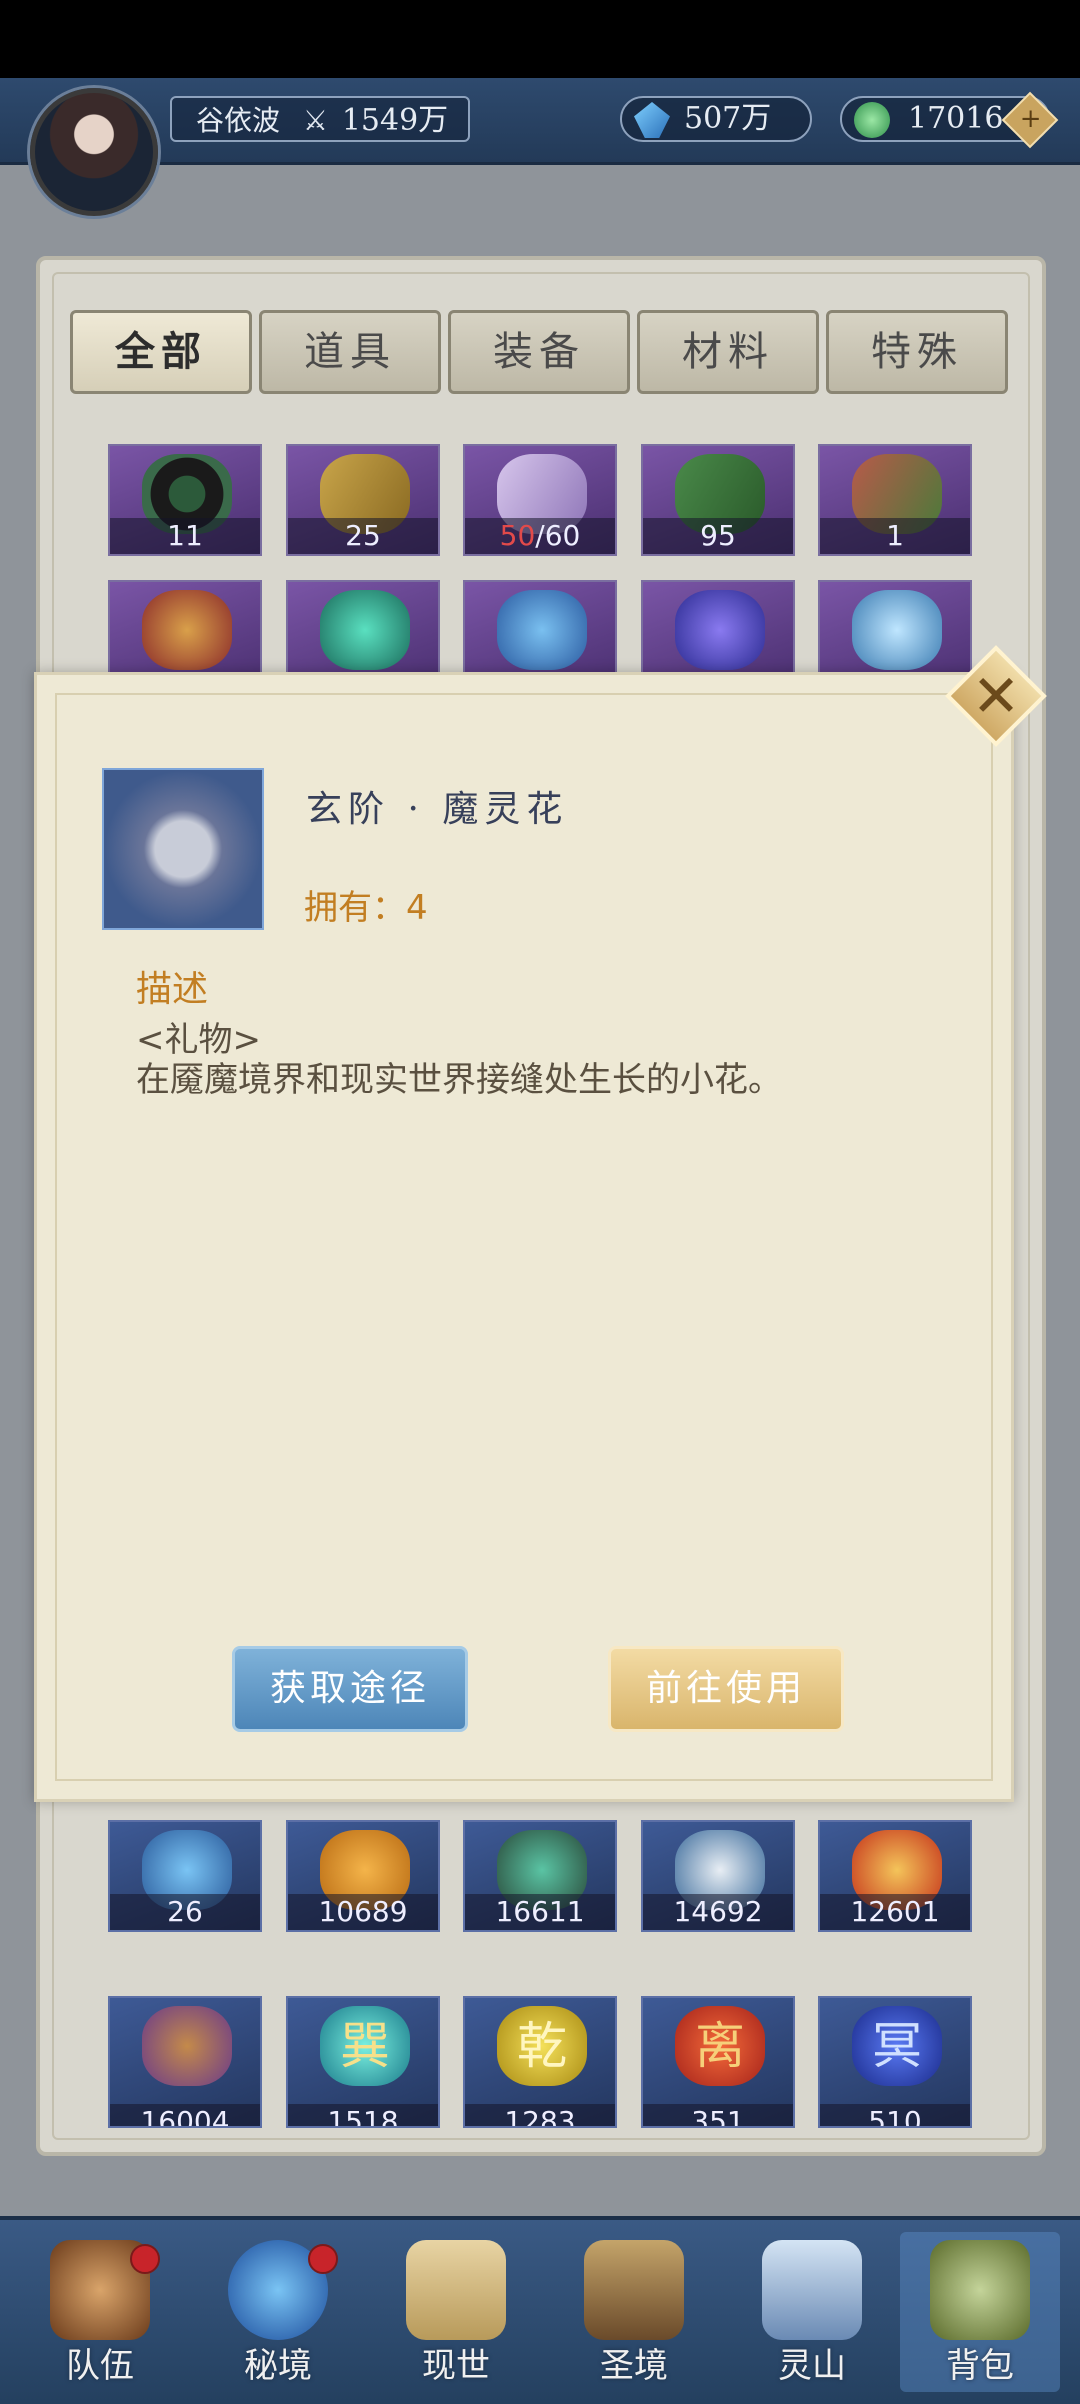 This screenshot has height=2404, width=1080. What do you see at coordinates (540, 2062) in the screenshot?
I see `inventory-slot: 乾 1283` at bounding box center [540, 2062].